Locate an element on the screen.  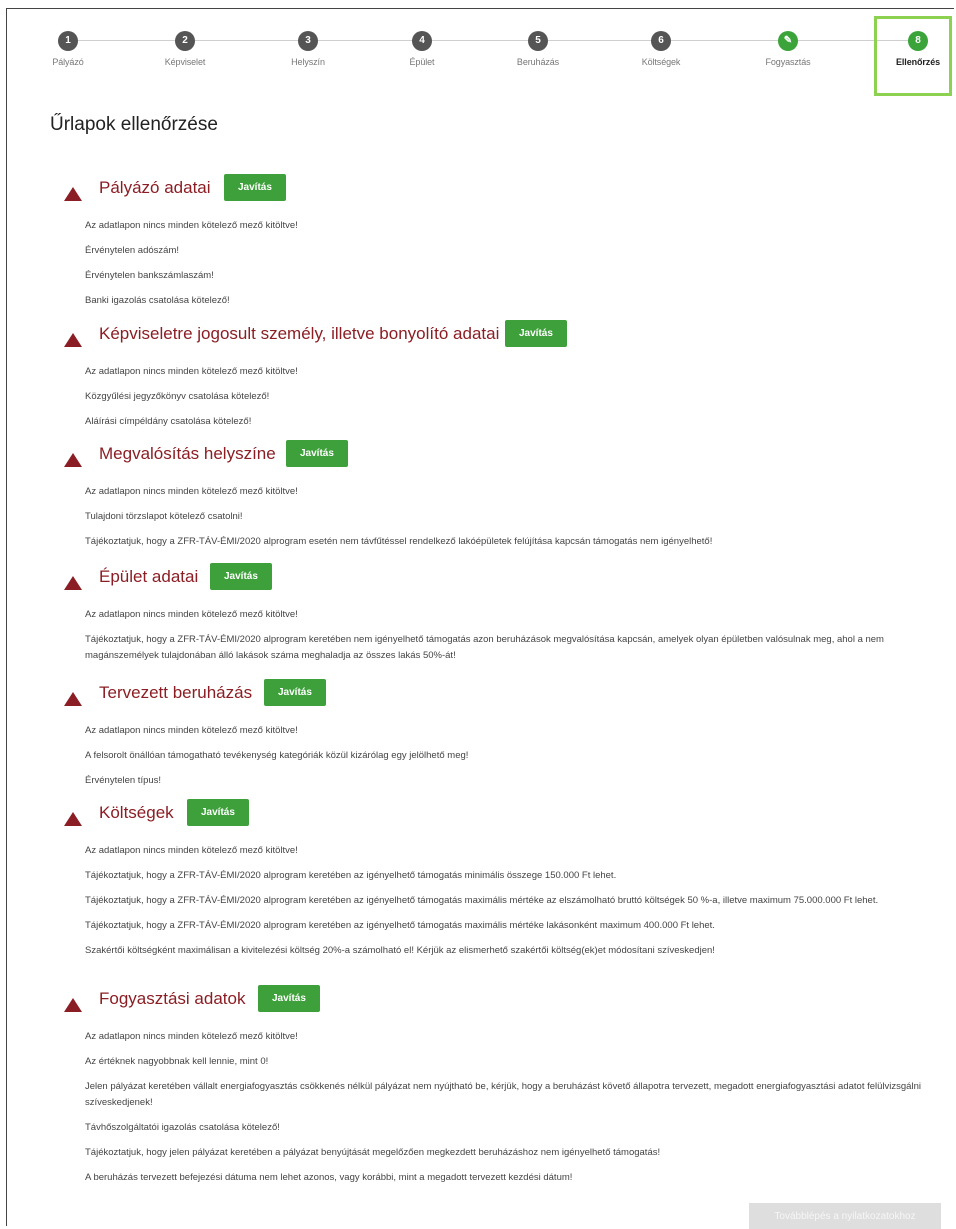
error-message: Érvénytelen bankszámlaszám! is located at coordinates (149, 275).